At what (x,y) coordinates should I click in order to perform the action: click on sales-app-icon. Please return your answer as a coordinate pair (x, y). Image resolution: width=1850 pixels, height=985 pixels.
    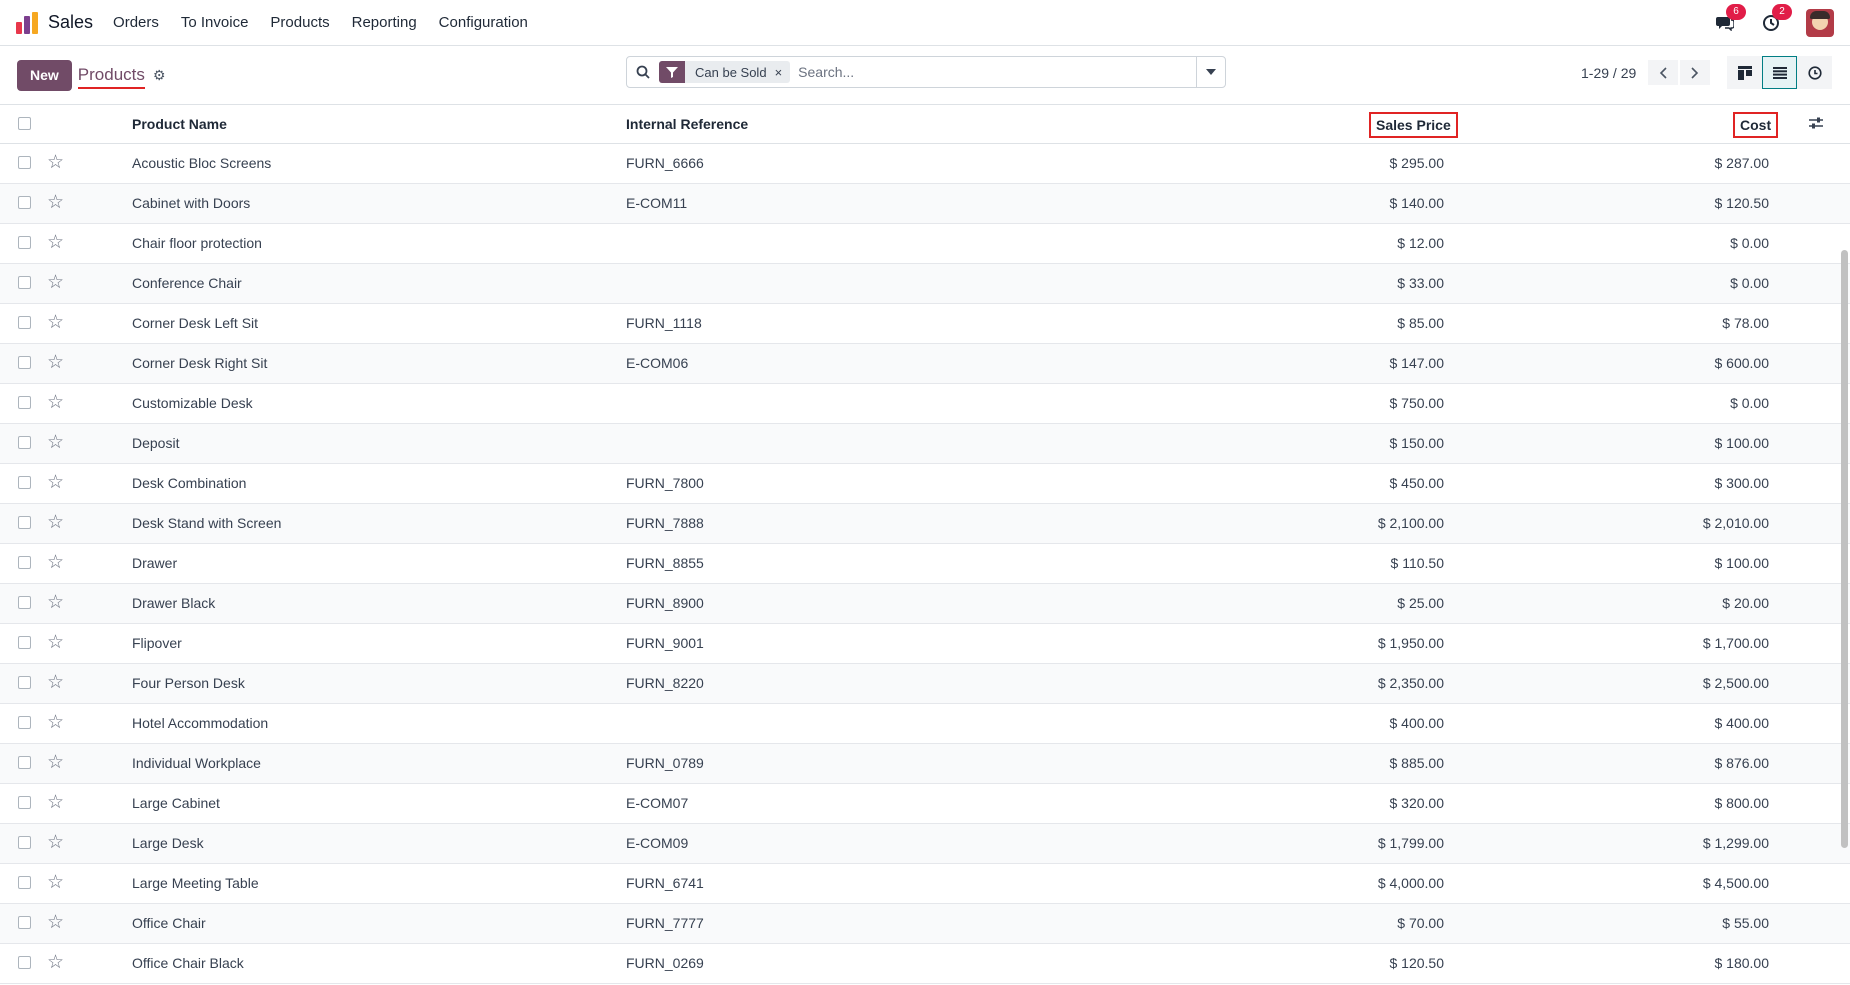
    Looking at the image, I should click on (27, 22).